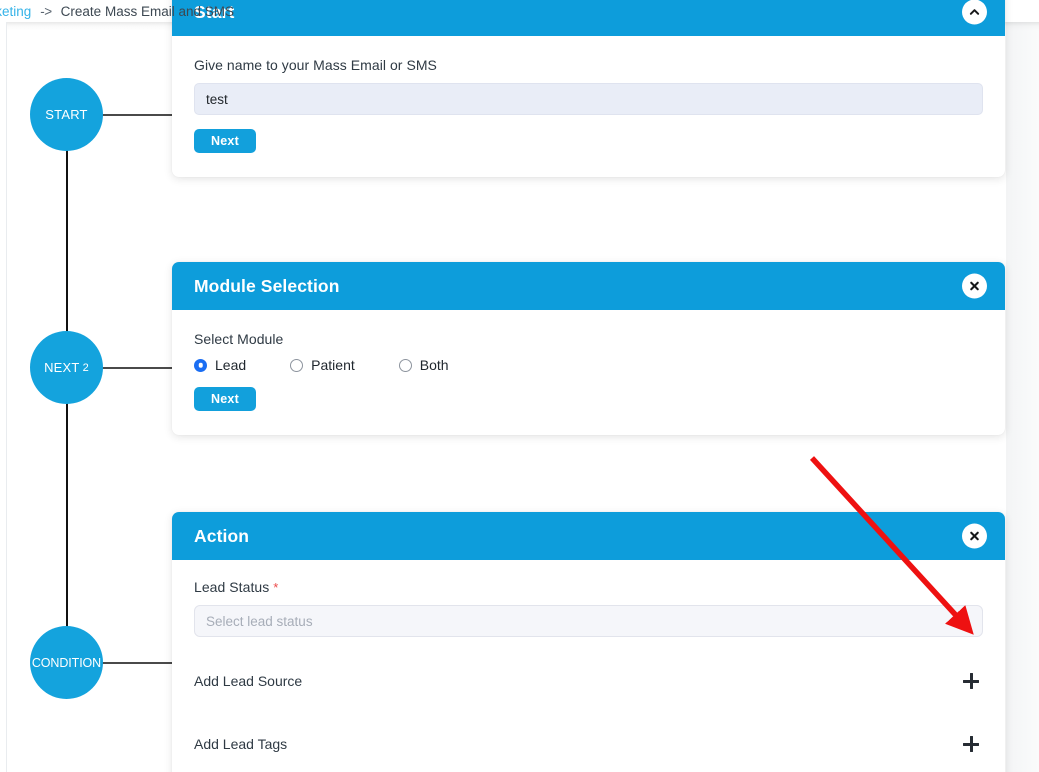 The width and height of the screenshot is (1039, 772). I want to click on chevron-up-glyph, so click(974, 12).